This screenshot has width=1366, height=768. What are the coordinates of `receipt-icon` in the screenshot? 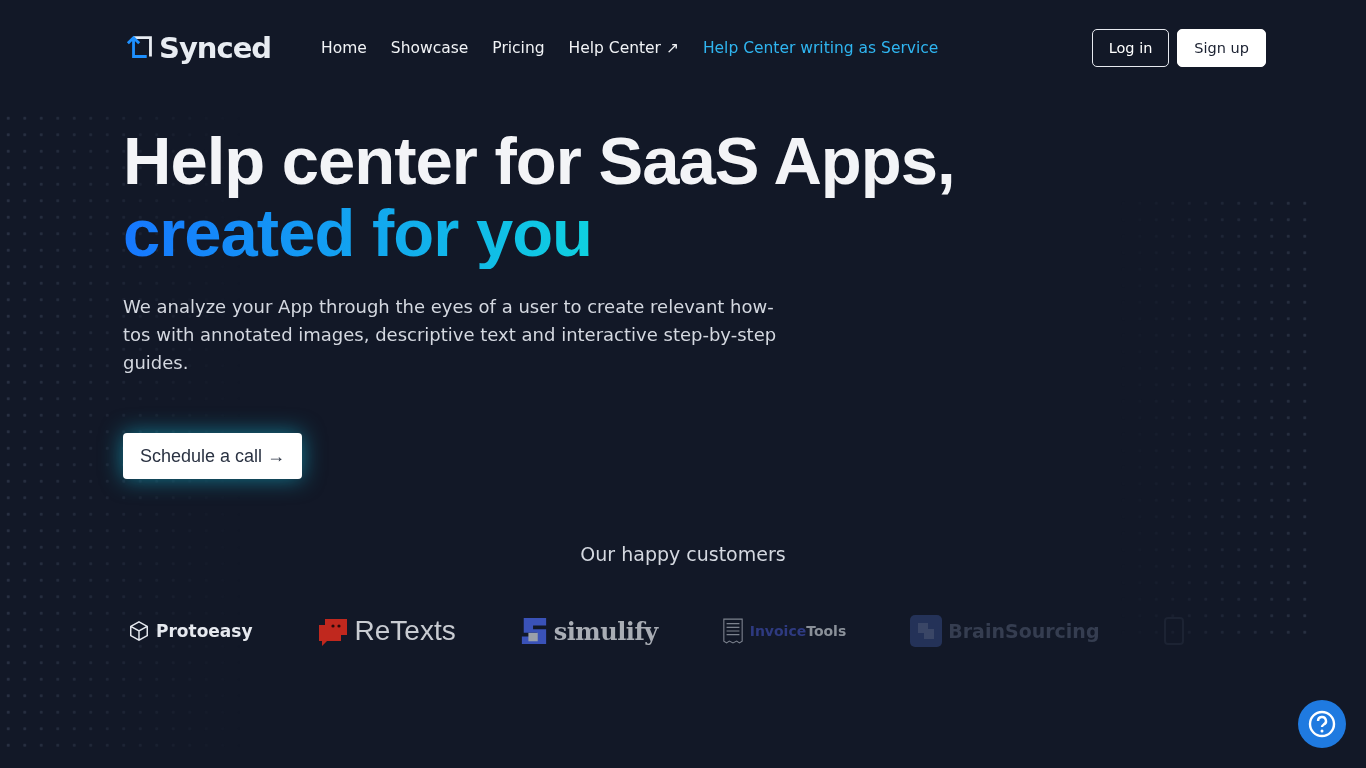 It's located at (732, 631).